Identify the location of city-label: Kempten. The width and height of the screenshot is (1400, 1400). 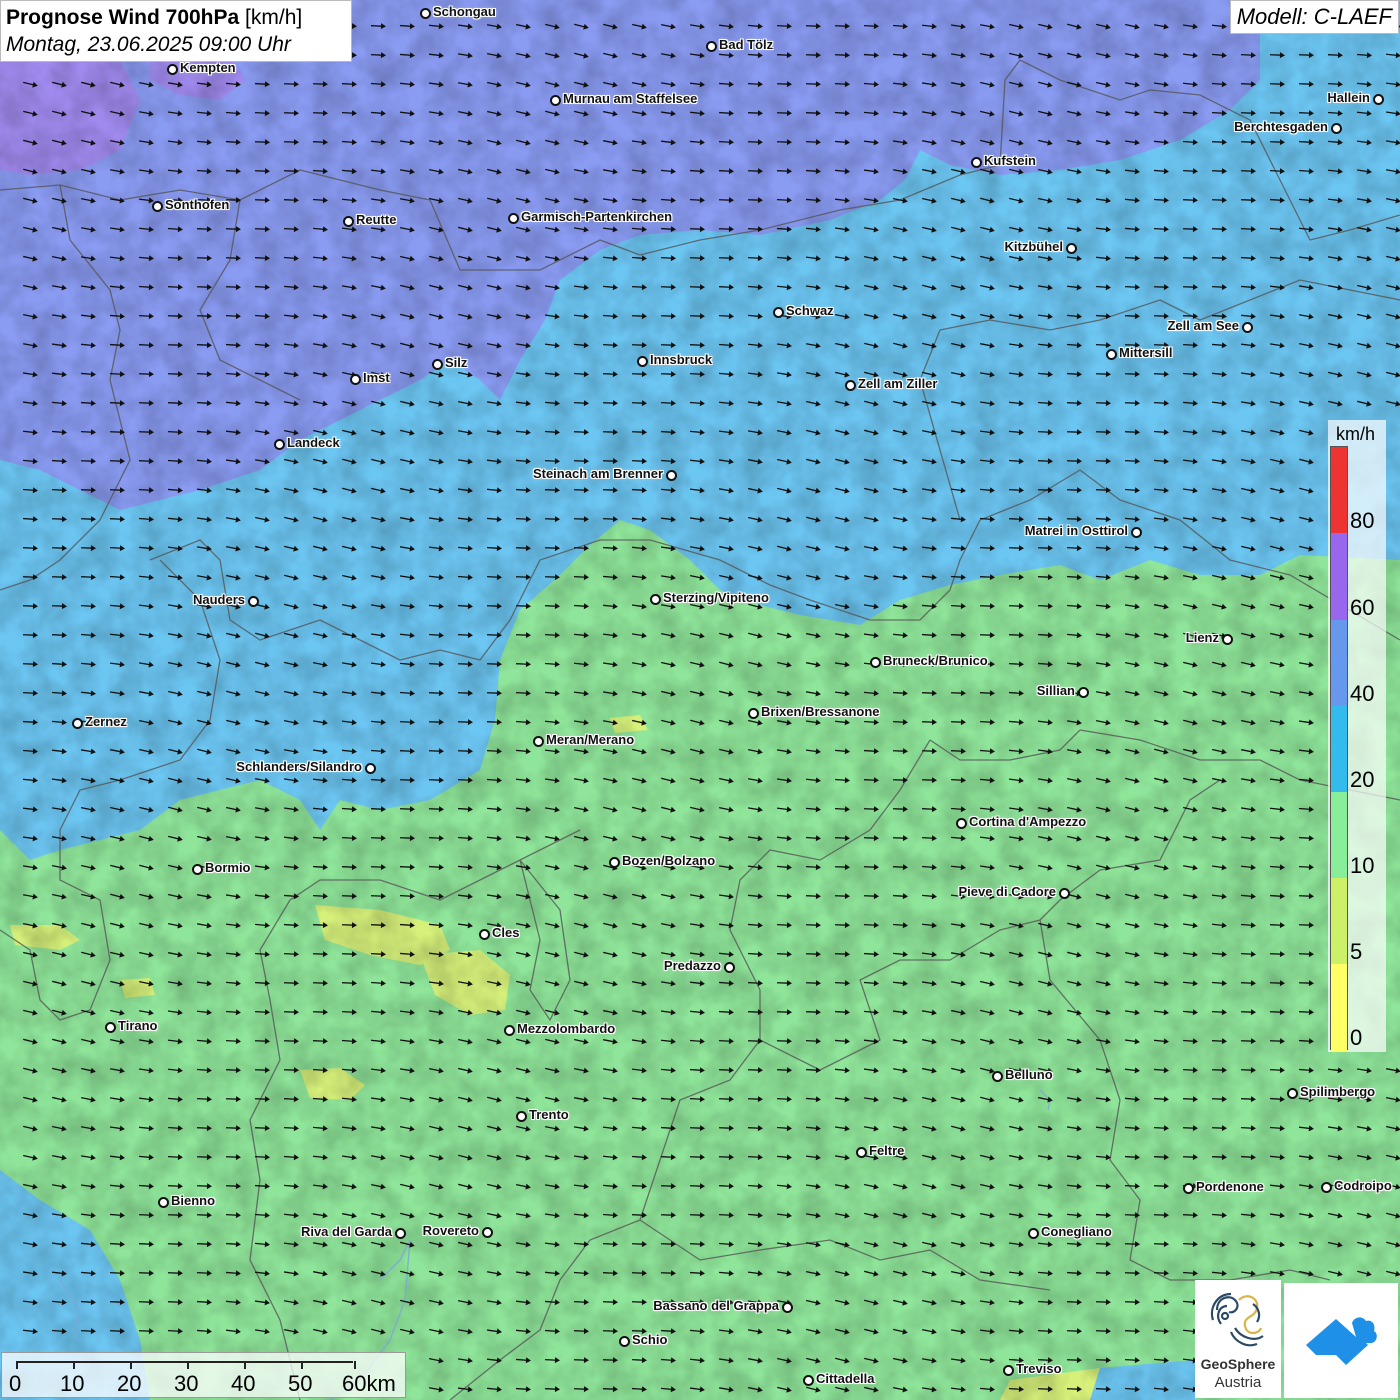
(208, 67).